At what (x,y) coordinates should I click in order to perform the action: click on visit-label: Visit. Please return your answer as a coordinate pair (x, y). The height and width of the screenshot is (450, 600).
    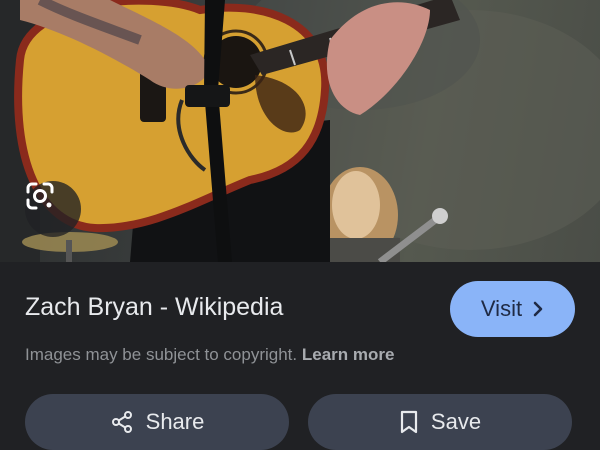
    Looking at the image, I should click on (501, 308).